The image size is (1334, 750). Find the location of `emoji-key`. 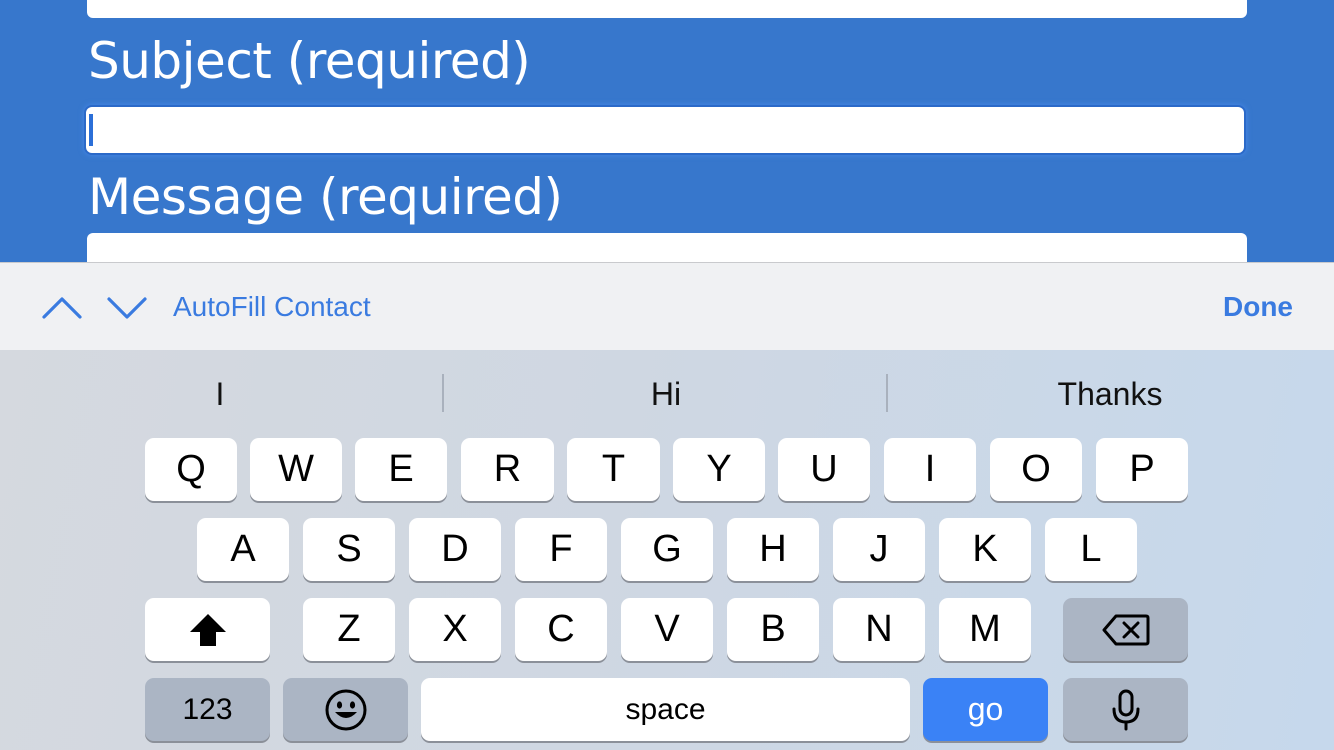

emoji-key is located at coordinates (345, 709).